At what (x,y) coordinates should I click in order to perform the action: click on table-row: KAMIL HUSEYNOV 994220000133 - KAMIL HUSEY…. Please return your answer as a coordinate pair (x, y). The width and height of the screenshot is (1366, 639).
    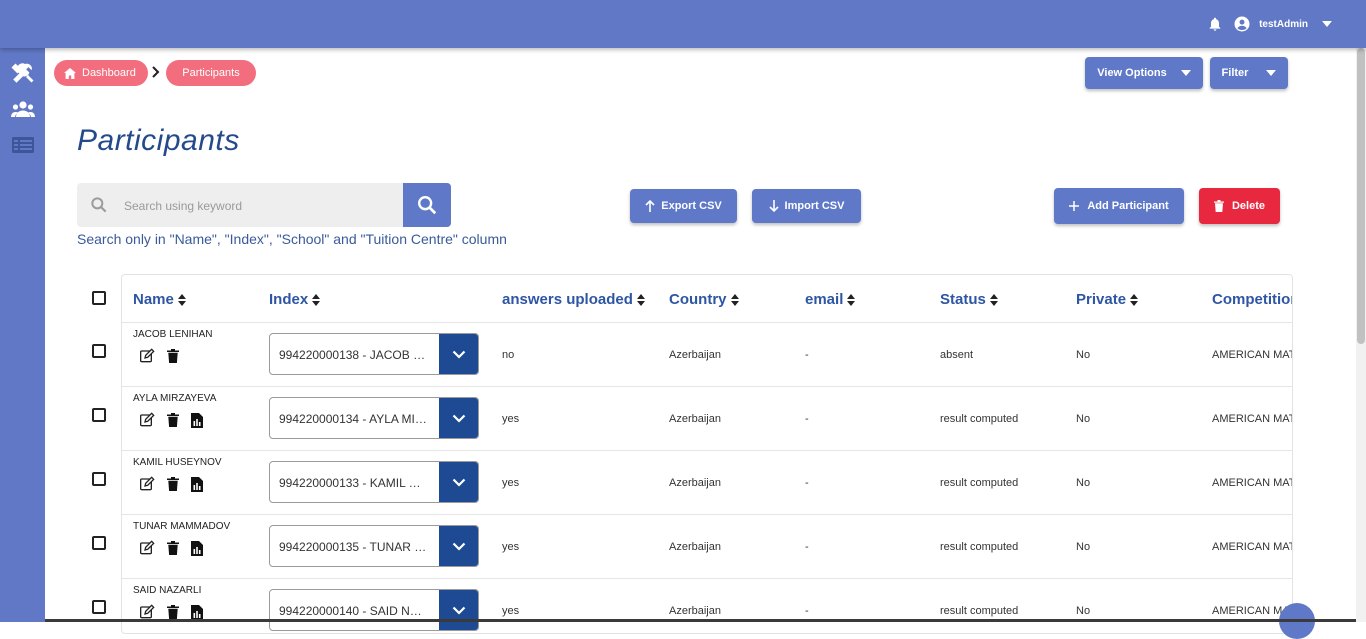
    Looking at the image, I should click on (707, 482).